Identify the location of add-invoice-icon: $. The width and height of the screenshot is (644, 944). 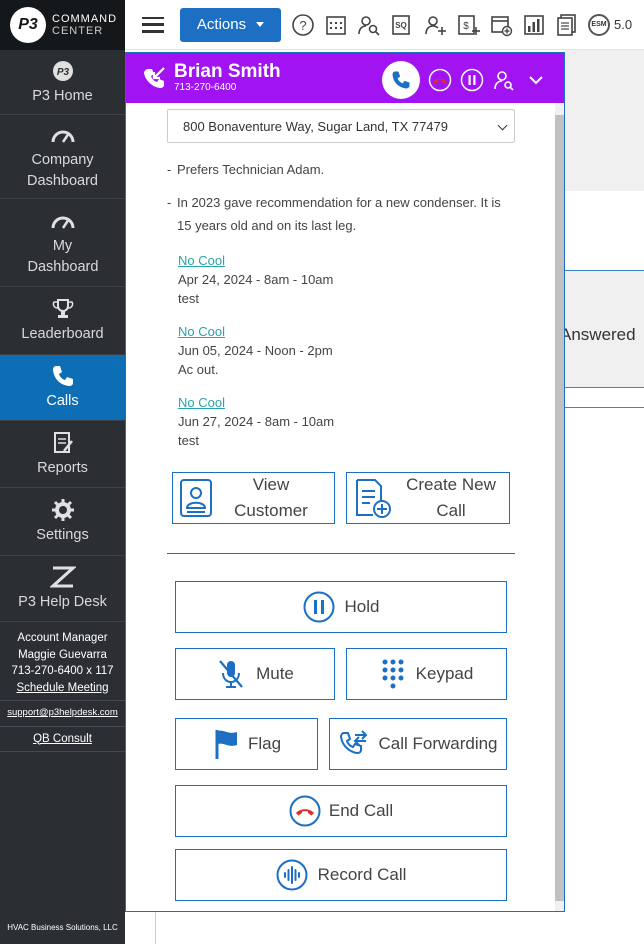
(468, 25).